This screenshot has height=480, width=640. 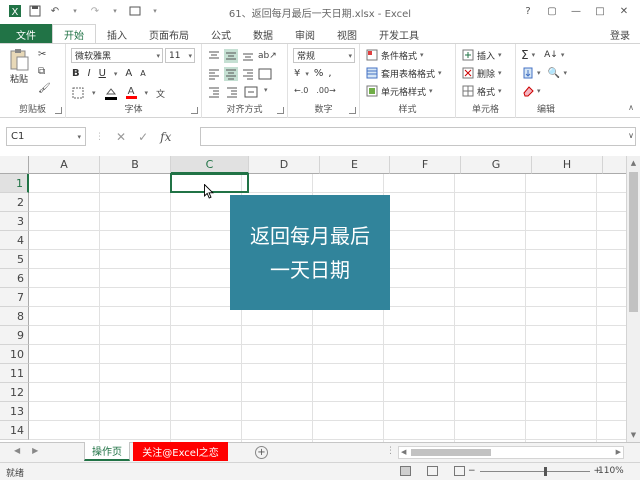 What do you see at coordinates (14, 373) in the screenshot?
I see `row-header-11: 11` at bounding box center [14, 373].